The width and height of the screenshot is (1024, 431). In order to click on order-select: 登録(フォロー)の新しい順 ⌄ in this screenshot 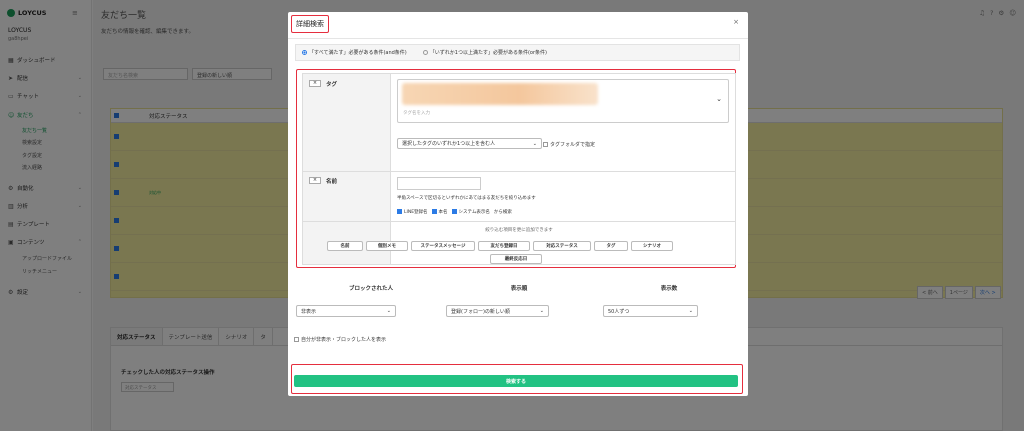, I will do `click(497, 311)`.